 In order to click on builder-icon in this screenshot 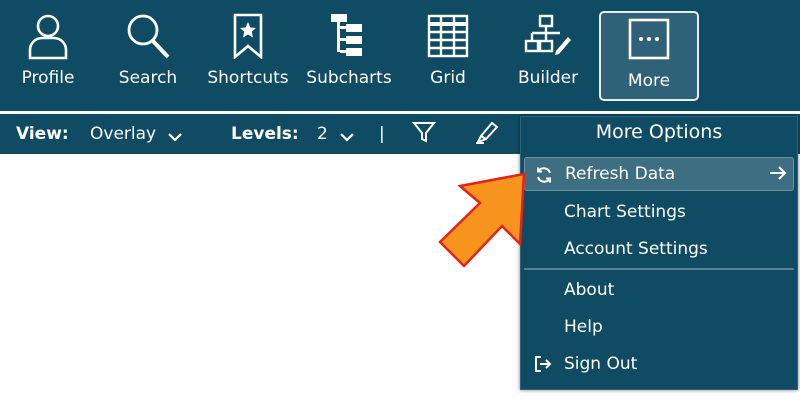, I will do `click(548, 36)`.